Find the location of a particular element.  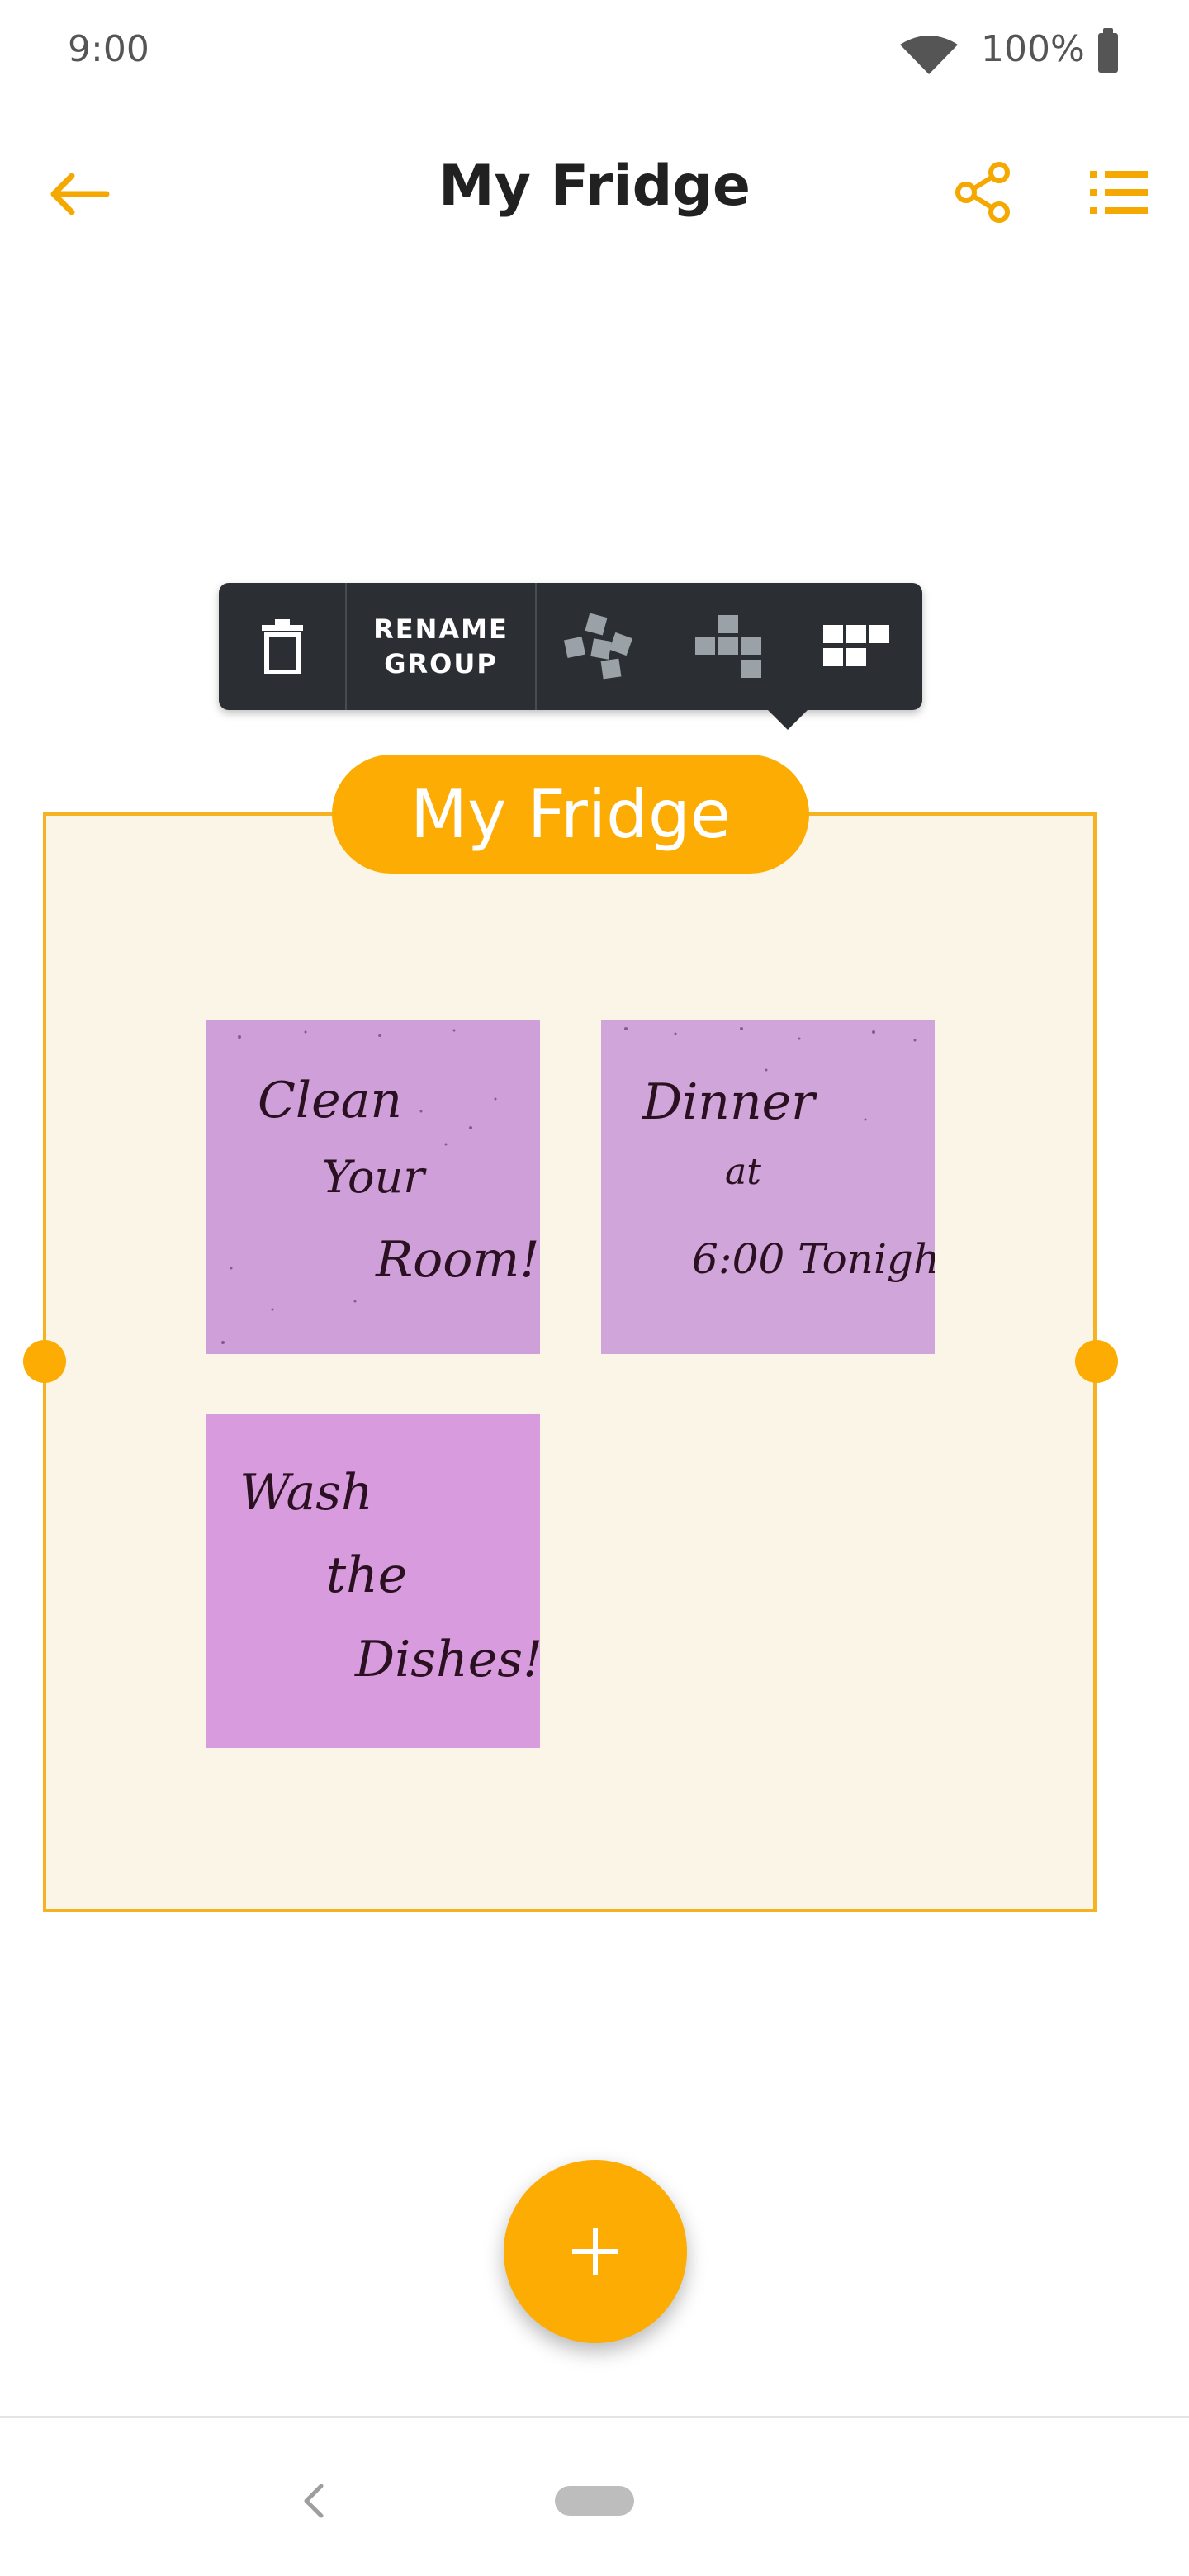

battery-percentage: 100% is located at coordinates (1033, 49).